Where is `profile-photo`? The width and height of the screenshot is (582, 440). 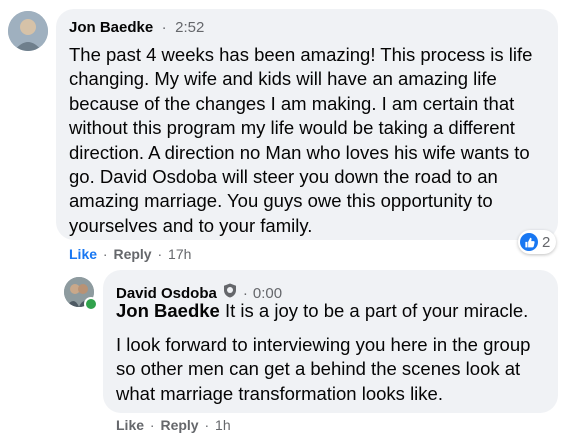 profile-photo is located at coordinates (28, 31).